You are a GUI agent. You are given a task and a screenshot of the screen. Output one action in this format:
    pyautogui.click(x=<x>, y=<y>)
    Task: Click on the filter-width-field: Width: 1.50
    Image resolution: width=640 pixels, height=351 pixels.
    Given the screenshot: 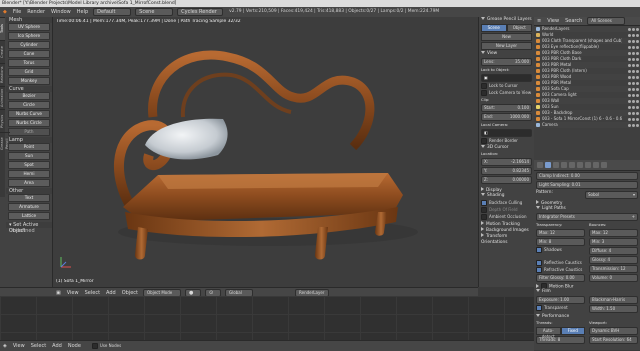 What is the action you would take?
    pyautogui.click(x=613, y=309)
    